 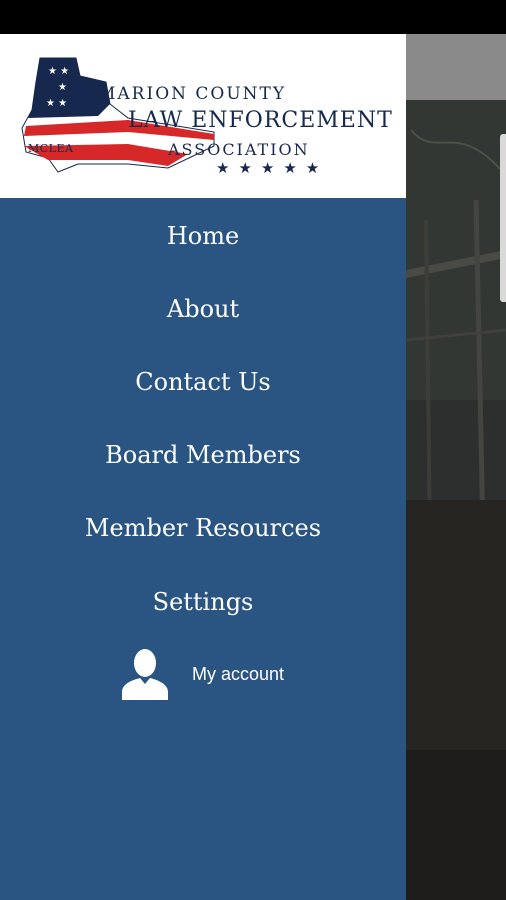 I want to click on menu-item-about: About, so click(x=203, y=309).